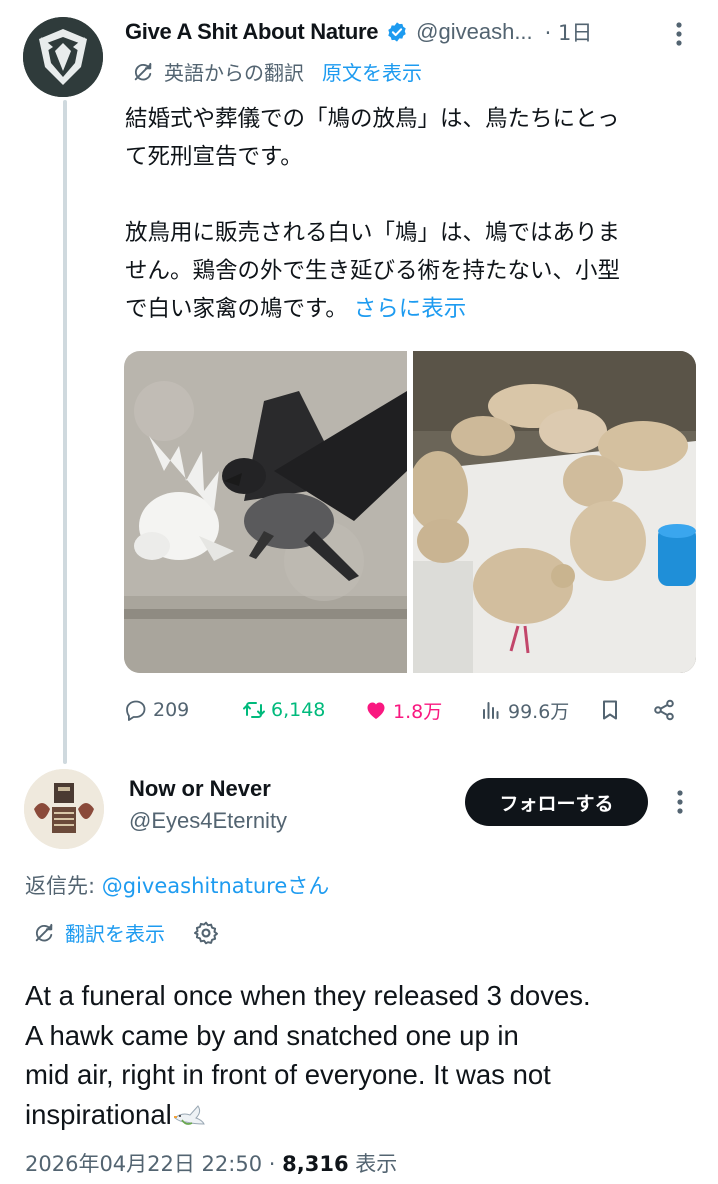  Describe the element at coordinates (397, 32) in the screenshot. I see `verified-badge-icon` at that location.